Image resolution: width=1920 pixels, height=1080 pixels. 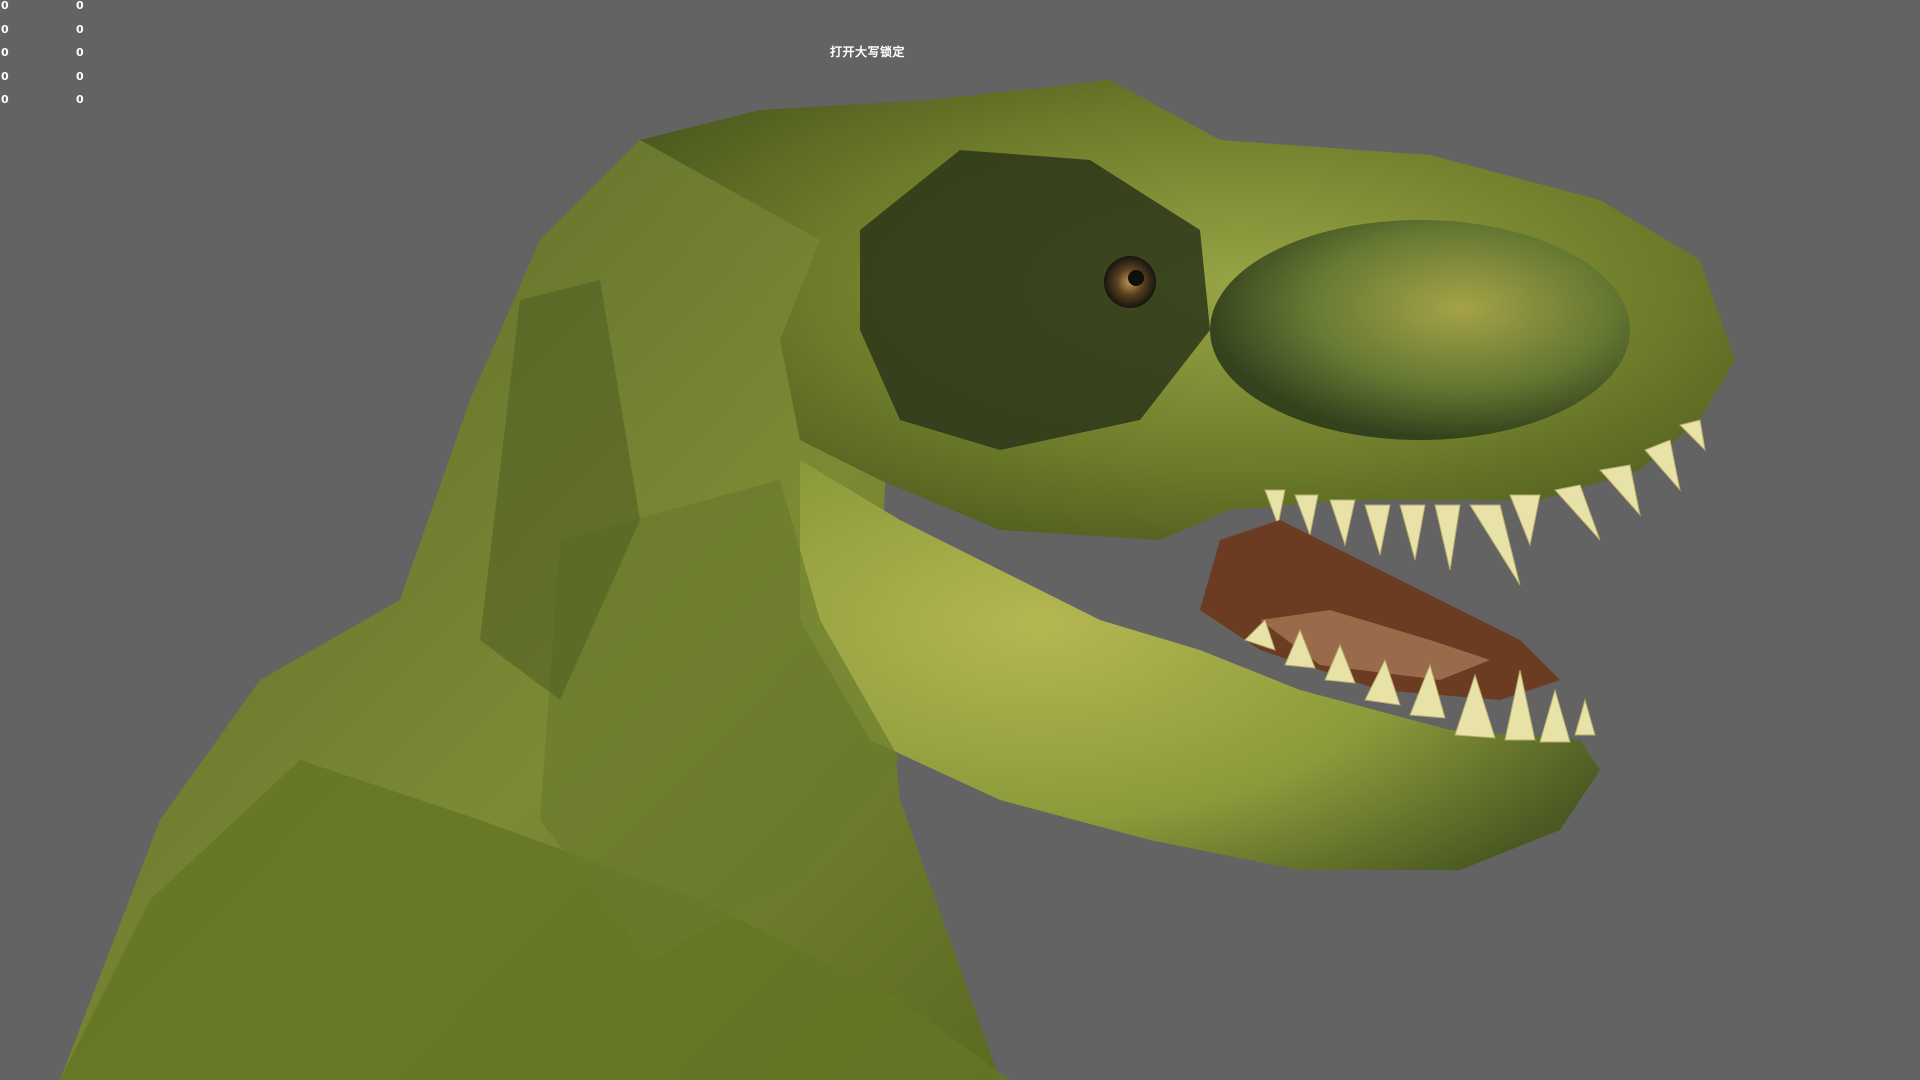 I want to click on stat-row: 0 0, so click(x=45, y=105).